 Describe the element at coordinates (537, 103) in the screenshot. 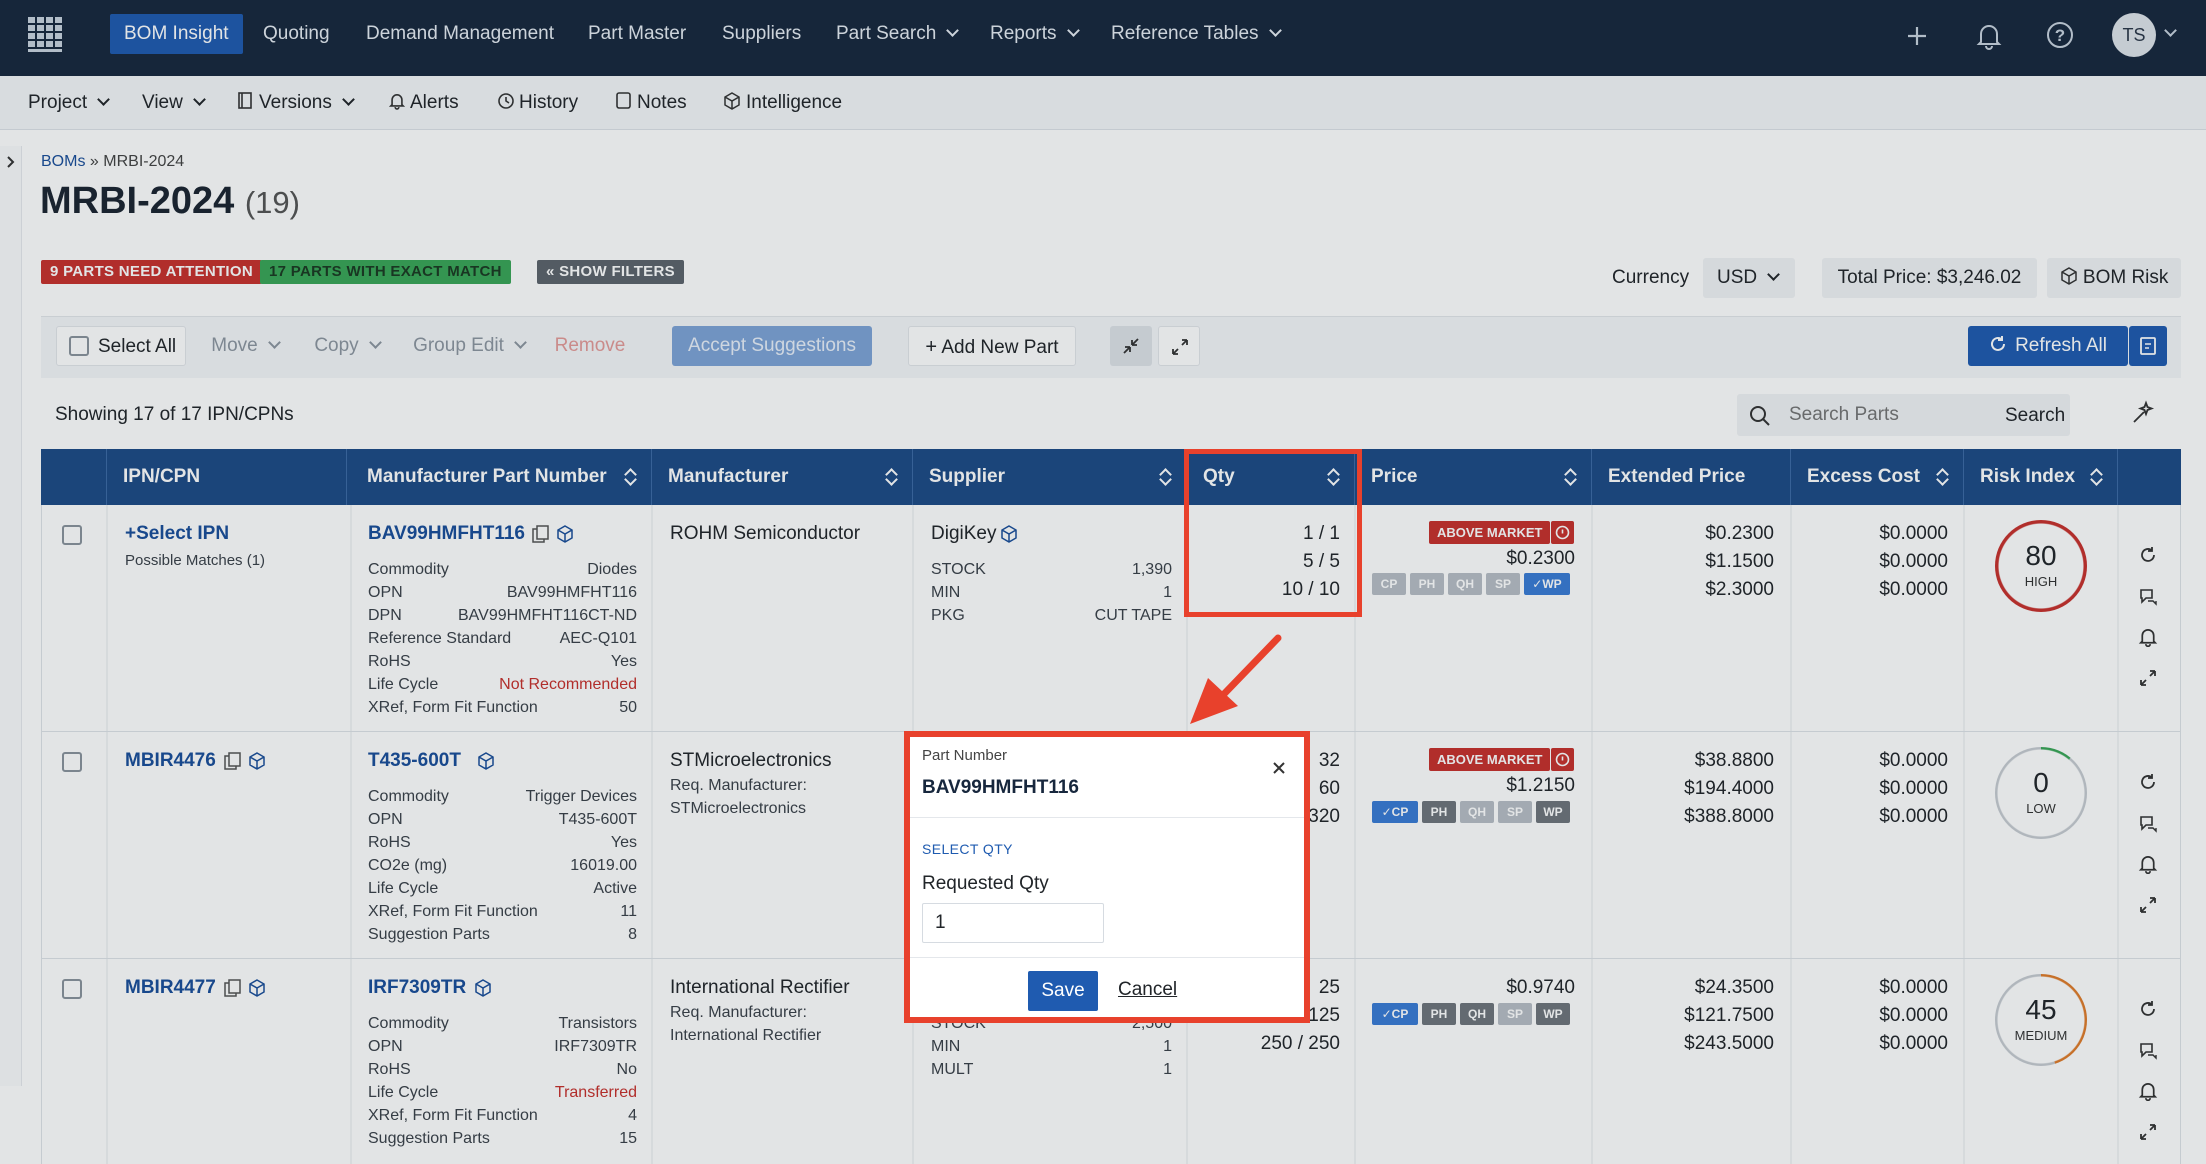

I see `menu-history: History` at that location.